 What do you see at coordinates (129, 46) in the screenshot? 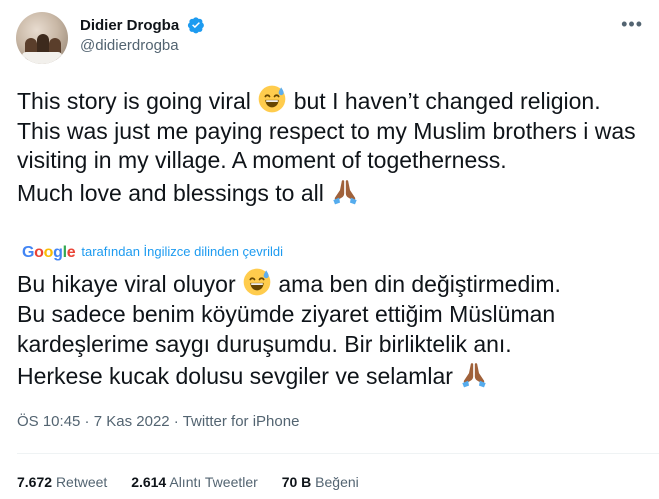
I see `handle: @didierdrogba` at bounding box center [129, 46].